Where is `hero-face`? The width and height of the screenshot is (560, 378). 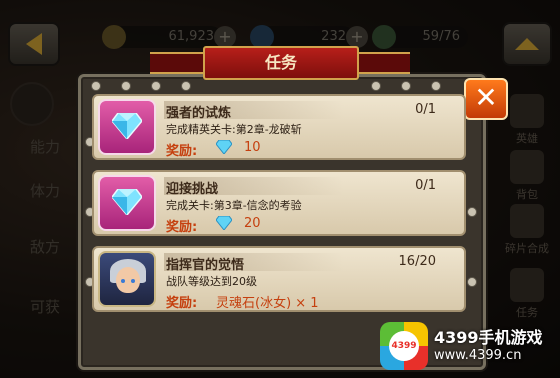 hero-face is located at coordinates (128, 280).